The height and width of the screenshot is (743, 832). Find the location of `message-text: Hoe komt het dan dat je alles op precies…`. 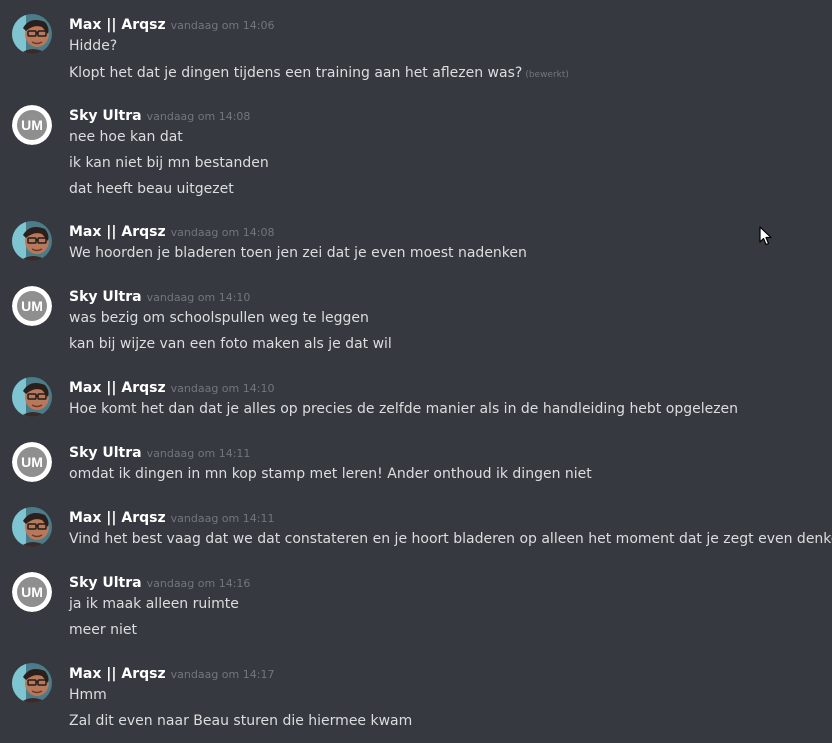

message-text: Hoe komt het dan dat je alles op precies… is located at coordinates (404, 409).